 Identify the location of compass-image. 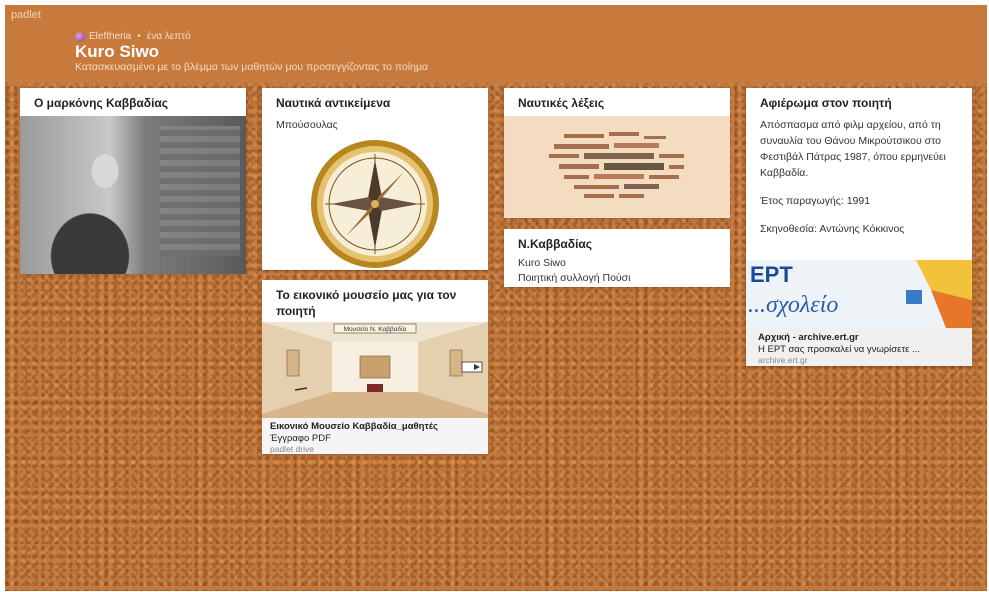
(375, 204).